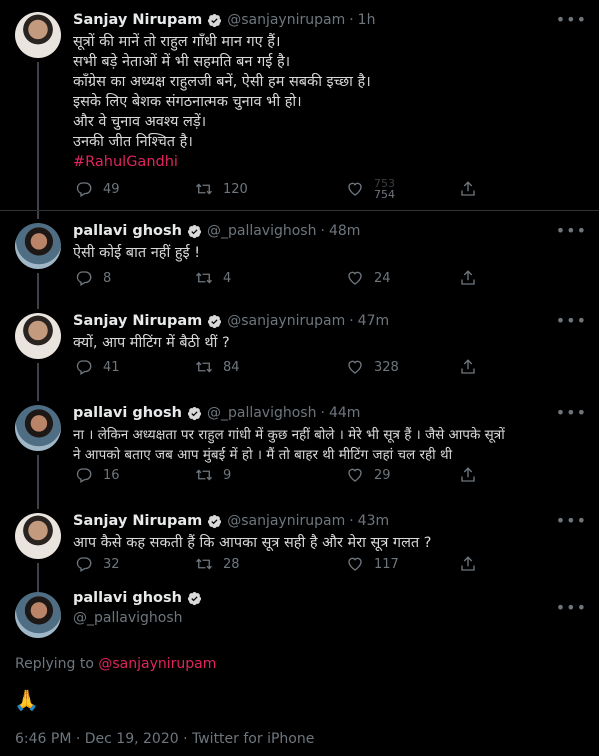 Image resolution: width=599 pixels, height=756 pixels. What do you see at coordinates (391, 278) in the screenshot?
I see `like-button: 24` at bounding box center [391, 278].